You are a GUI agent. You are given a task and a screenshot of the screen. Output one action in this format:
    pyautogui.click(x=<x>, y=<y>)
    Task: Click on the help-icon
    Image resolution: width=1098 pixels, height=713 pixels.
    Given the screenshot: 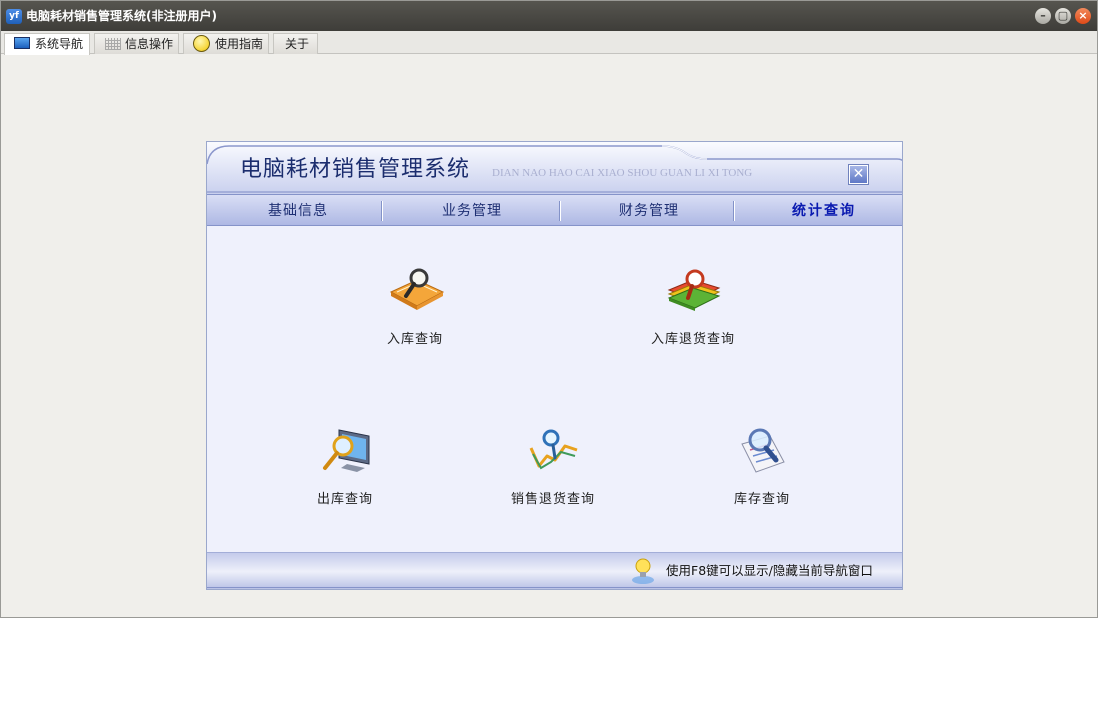 What is the action you would take?
    pyautogui.click(x=201, y=43)
    